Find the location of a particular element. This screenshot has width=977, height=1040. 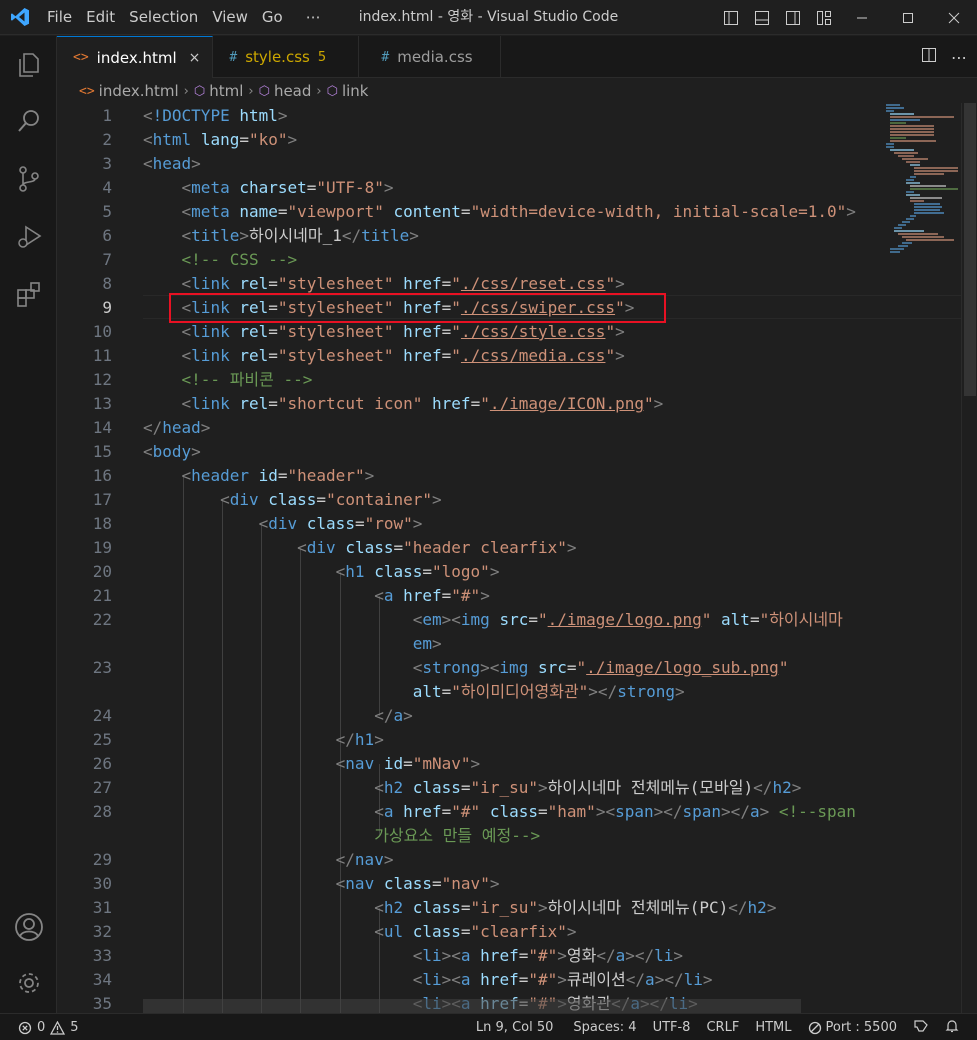

code-line: 25 </h1> is located at coordinates (509, 740).